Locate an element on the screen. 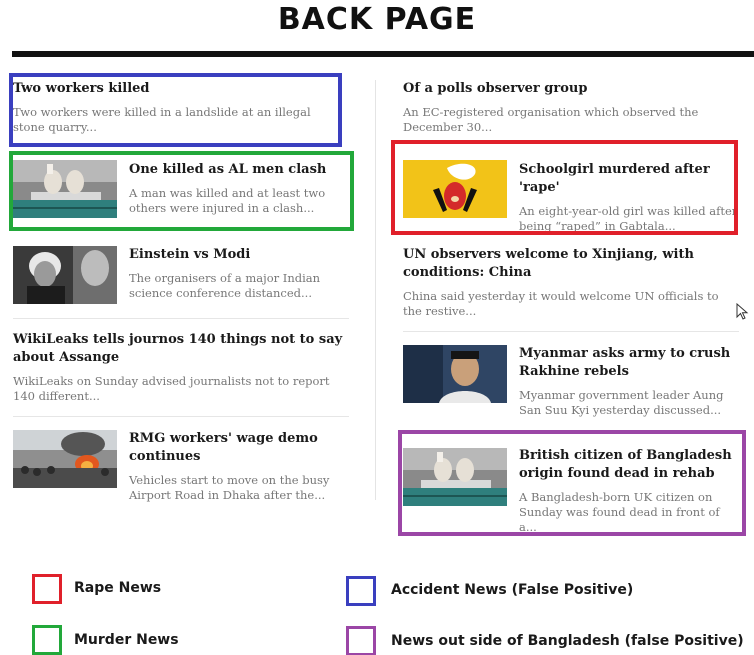 This screenshot has height=655, width=754. suu-kyi-graphic is located at coordinates (455, 374).